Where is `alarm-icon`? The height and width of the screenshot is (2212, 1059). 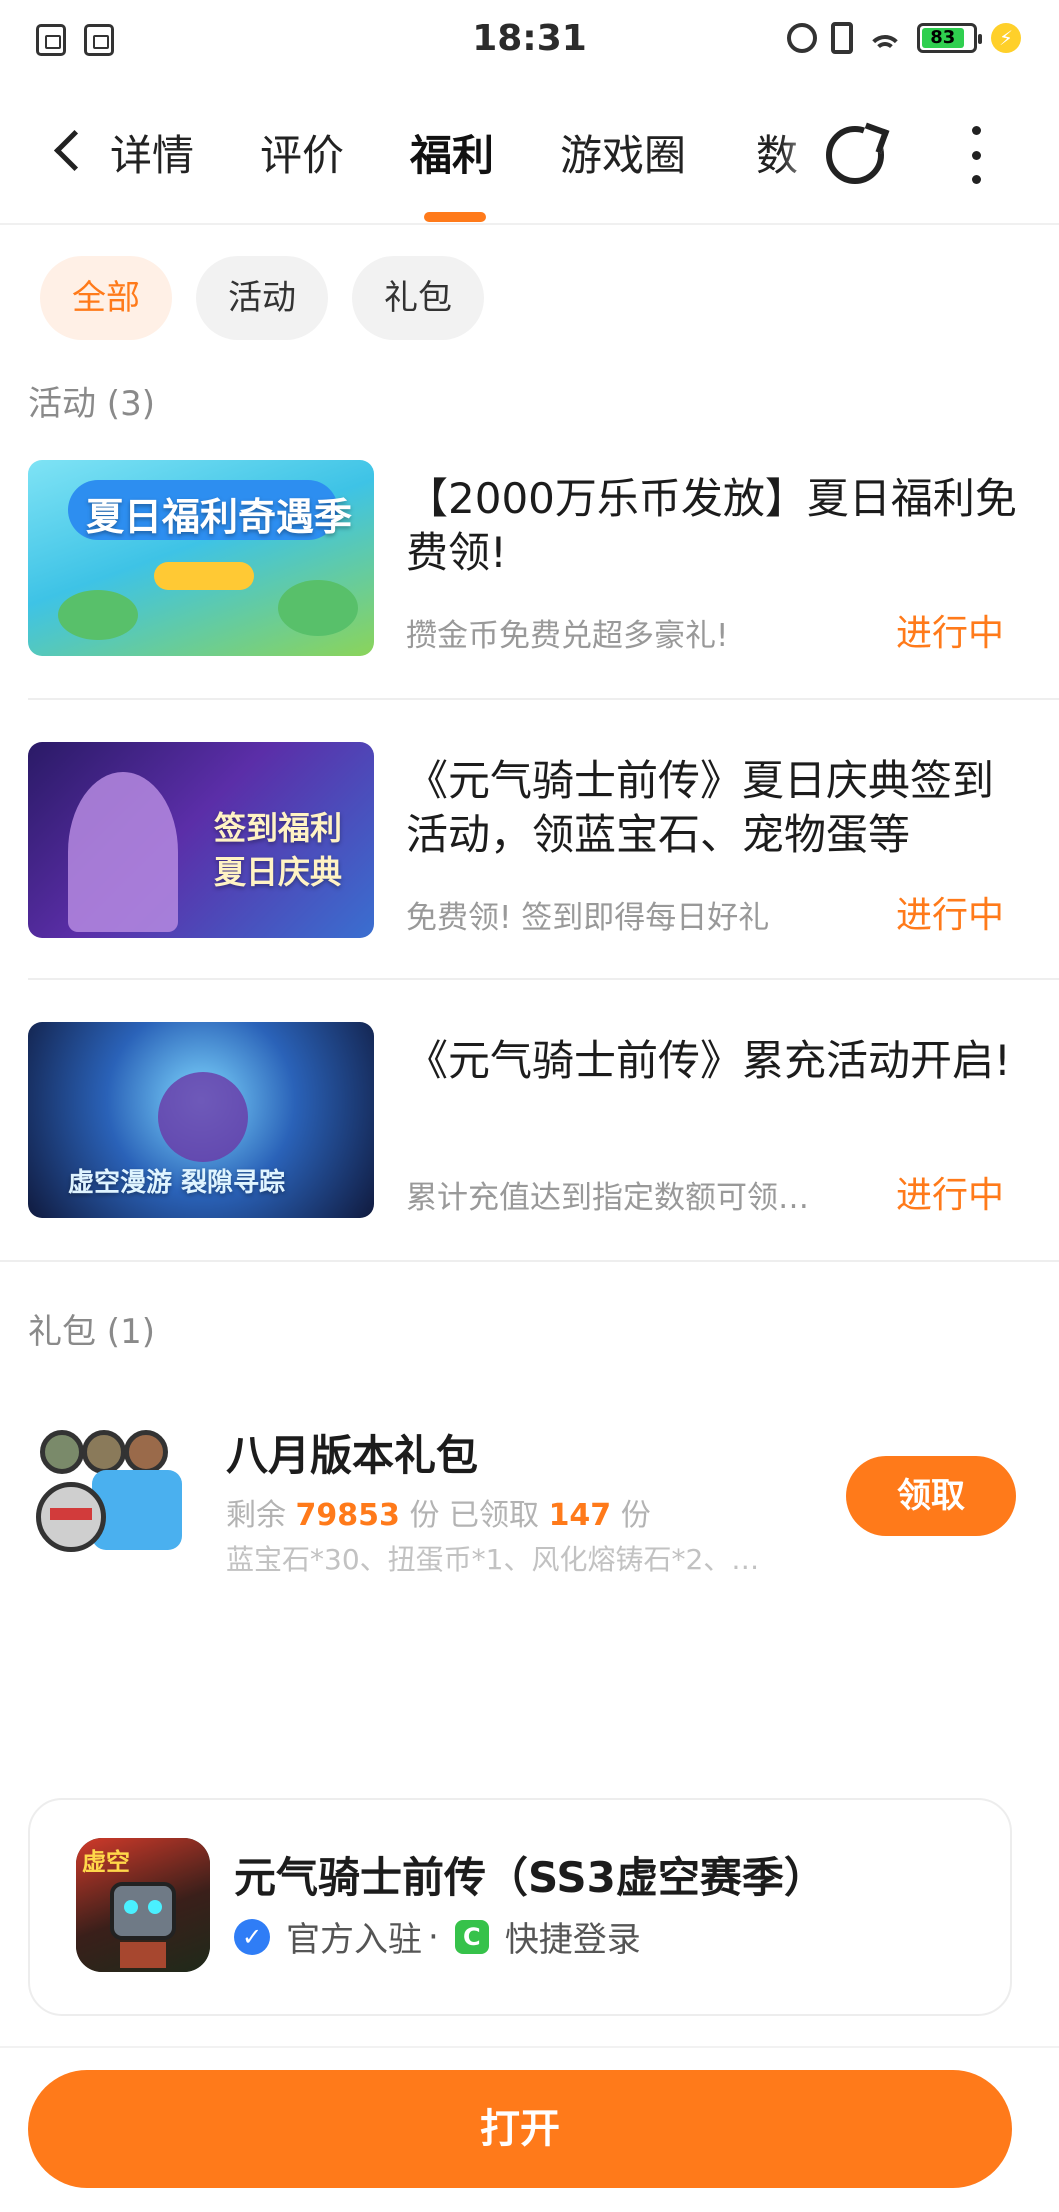
alarm-icon is located at coordinates (802, 38).